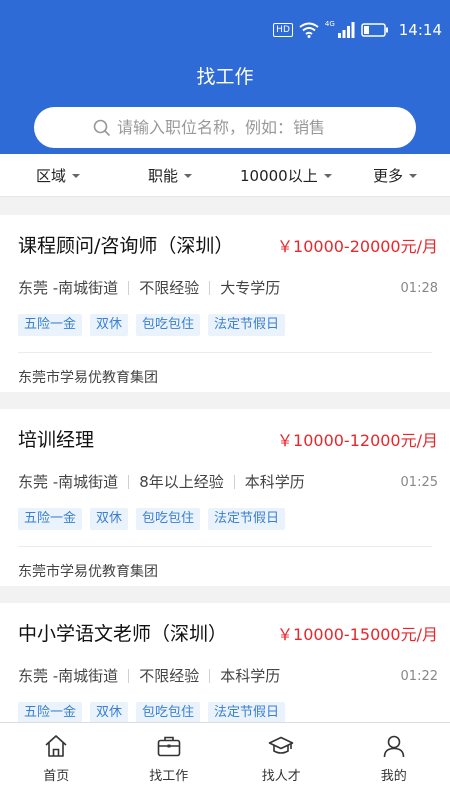  Describe the element at coordinates (281, 761) in the screenshot. I see `tab-find-talent: 找人才` at that location.